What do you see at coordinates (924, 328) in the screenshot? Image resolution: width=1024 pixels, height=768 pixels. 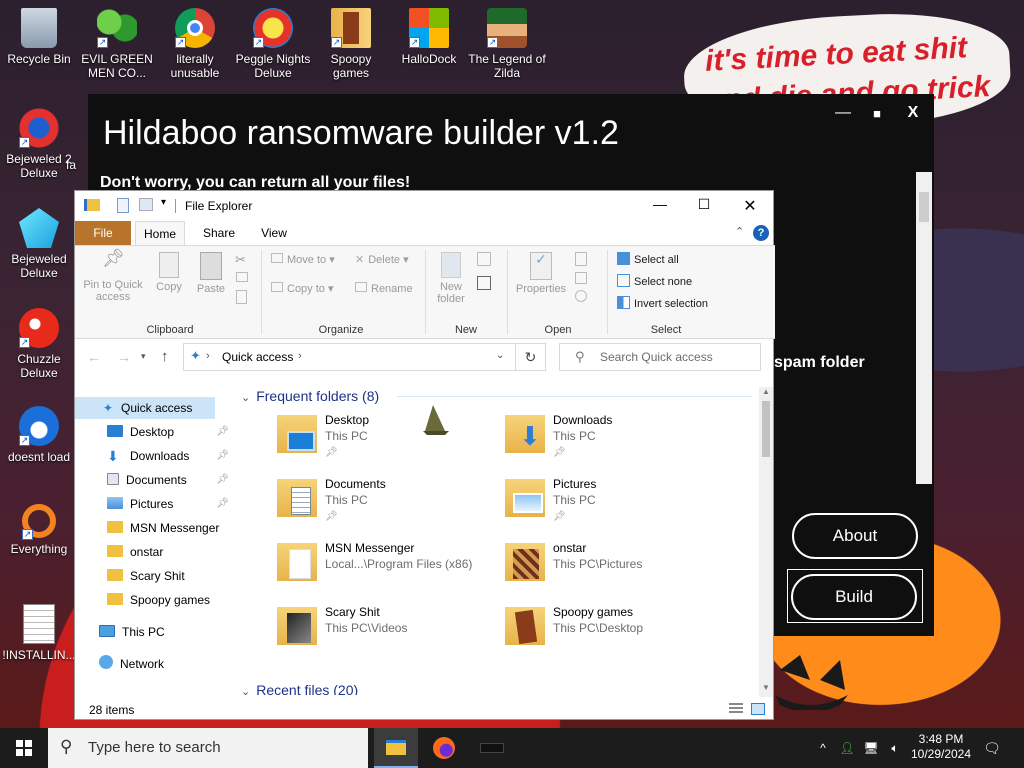 I see `ransomware-scrollbar` at bounding box center [924, 328].